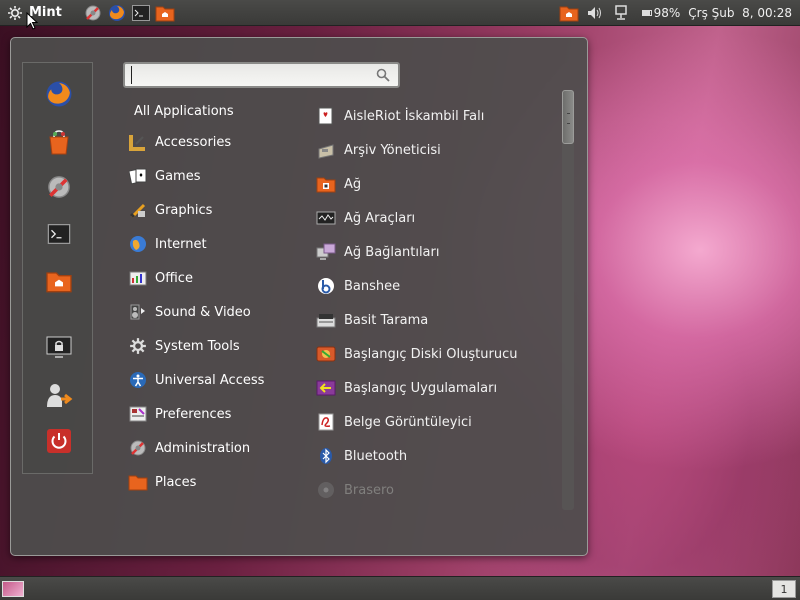  Describe the element at coordinates (181, 244) in the screenshot. I see `category-label: Internet` at that location.